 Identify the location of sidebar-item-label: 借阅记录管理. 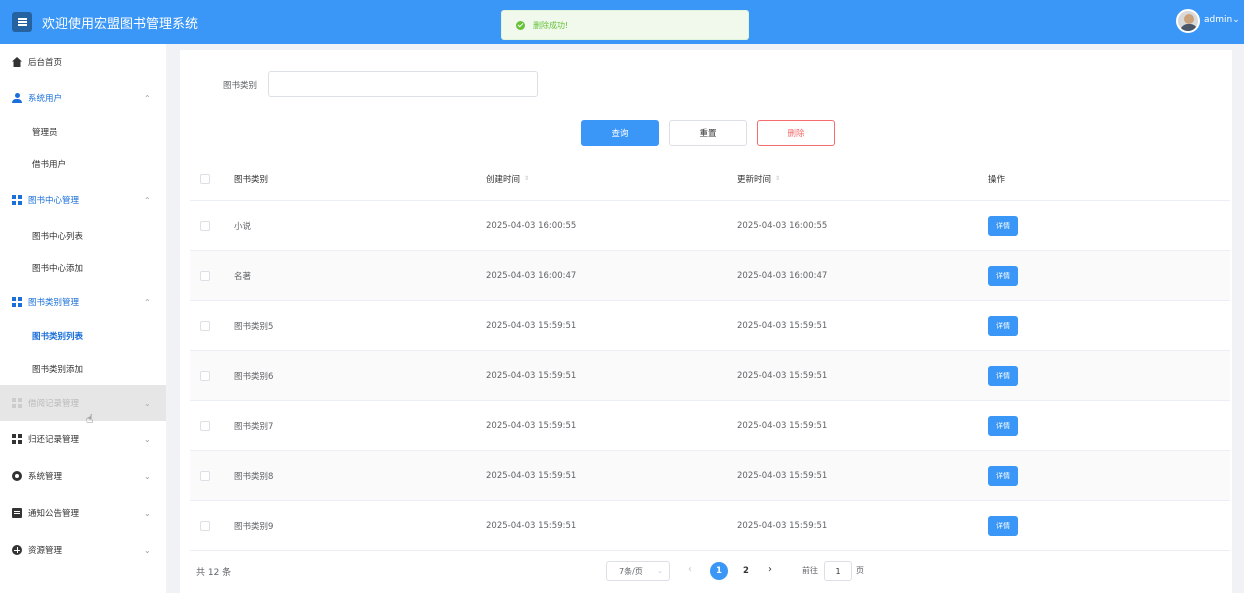
(54, 404).